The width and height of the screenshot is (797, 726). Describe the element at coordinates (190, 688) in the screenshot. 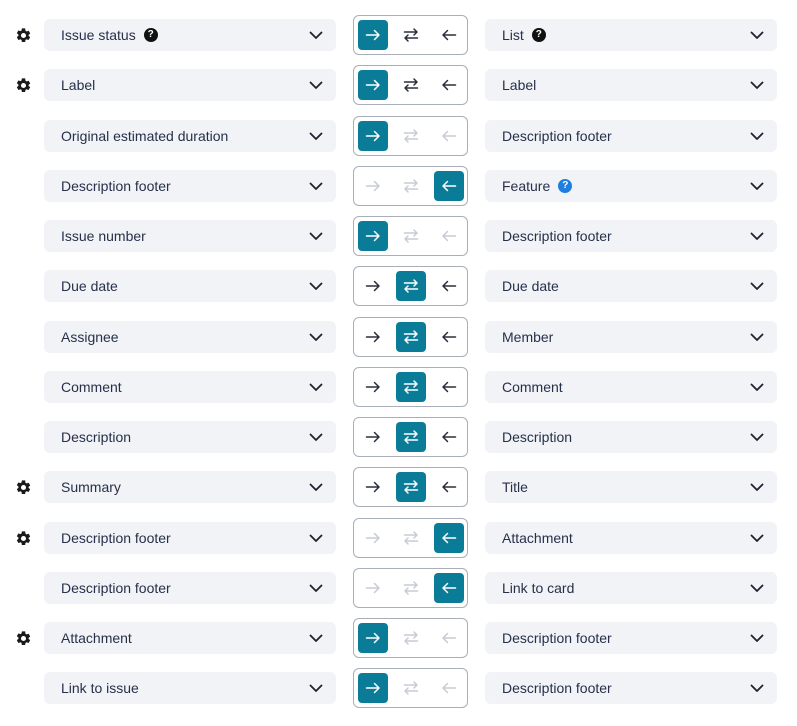

I see `source-field-select: Link to issue` at that location.